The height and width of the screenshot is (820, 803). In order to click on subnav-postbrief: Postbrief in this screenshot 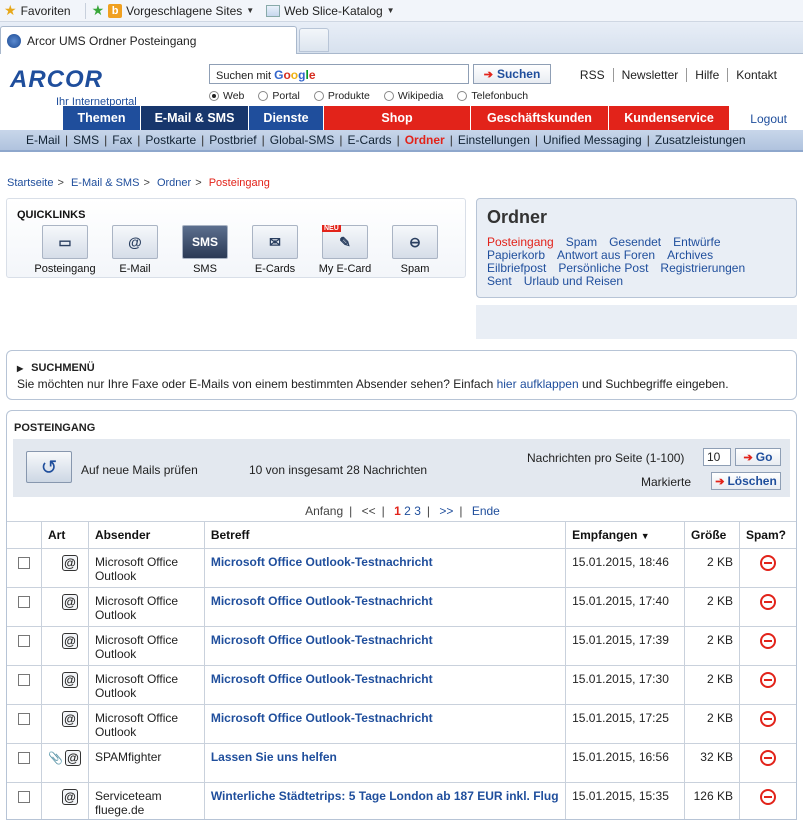, I will do `click(232, 140)`.